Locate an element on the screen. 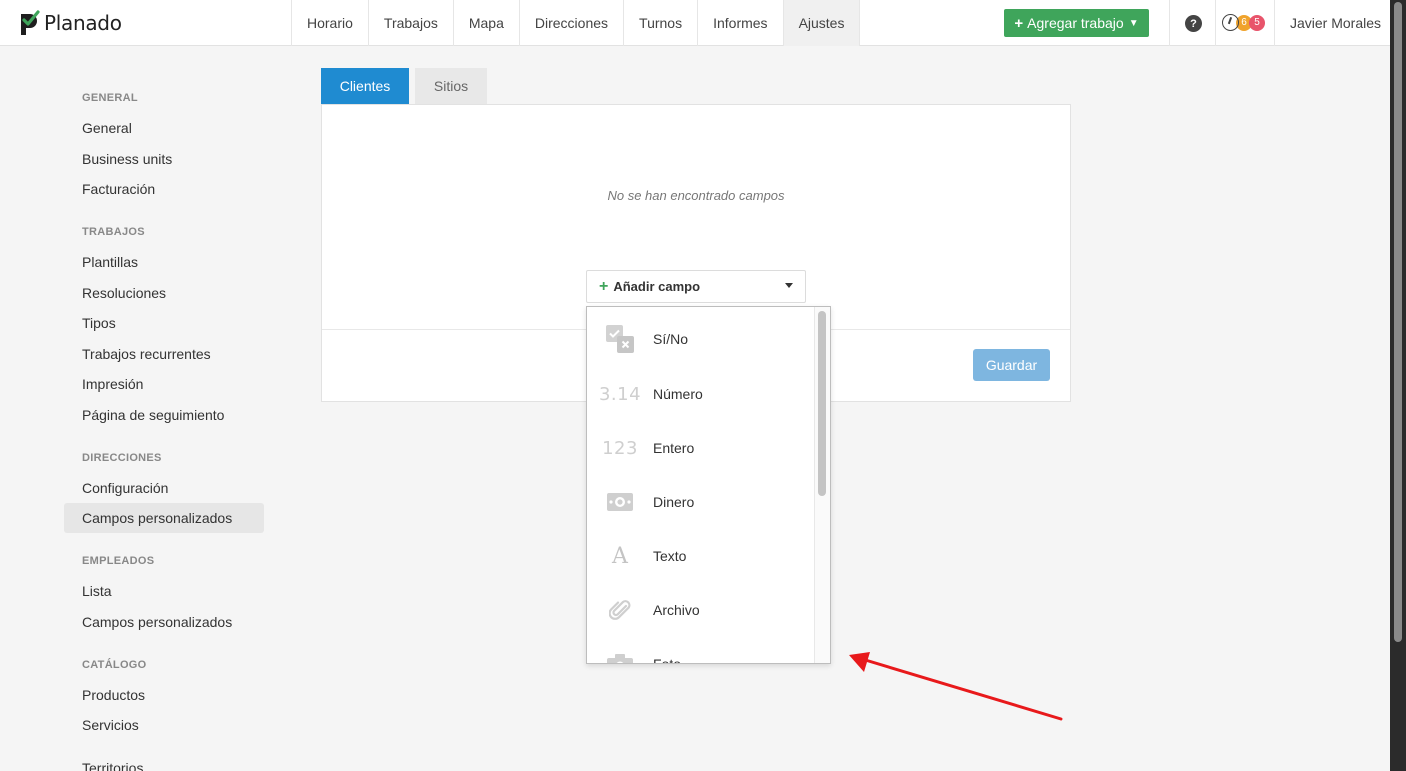 Image resolution: width=1406 pixels, height=771 pixels. integer-icon: 123 is located at coordinates (620, 448).